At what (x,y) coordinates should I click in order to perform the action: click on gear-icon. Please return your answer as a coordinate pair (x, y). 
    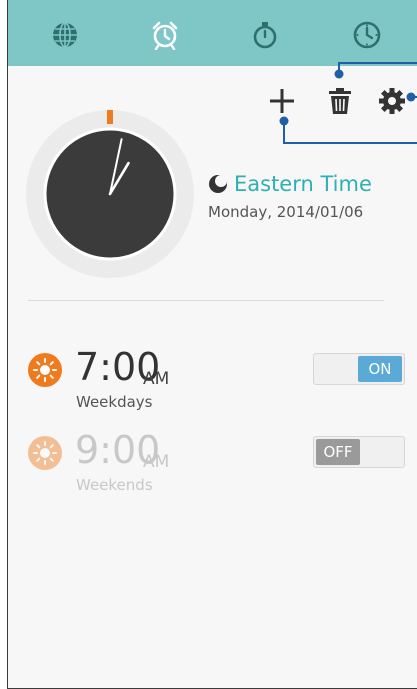
    Looking at the image, I should click on (392, 101).